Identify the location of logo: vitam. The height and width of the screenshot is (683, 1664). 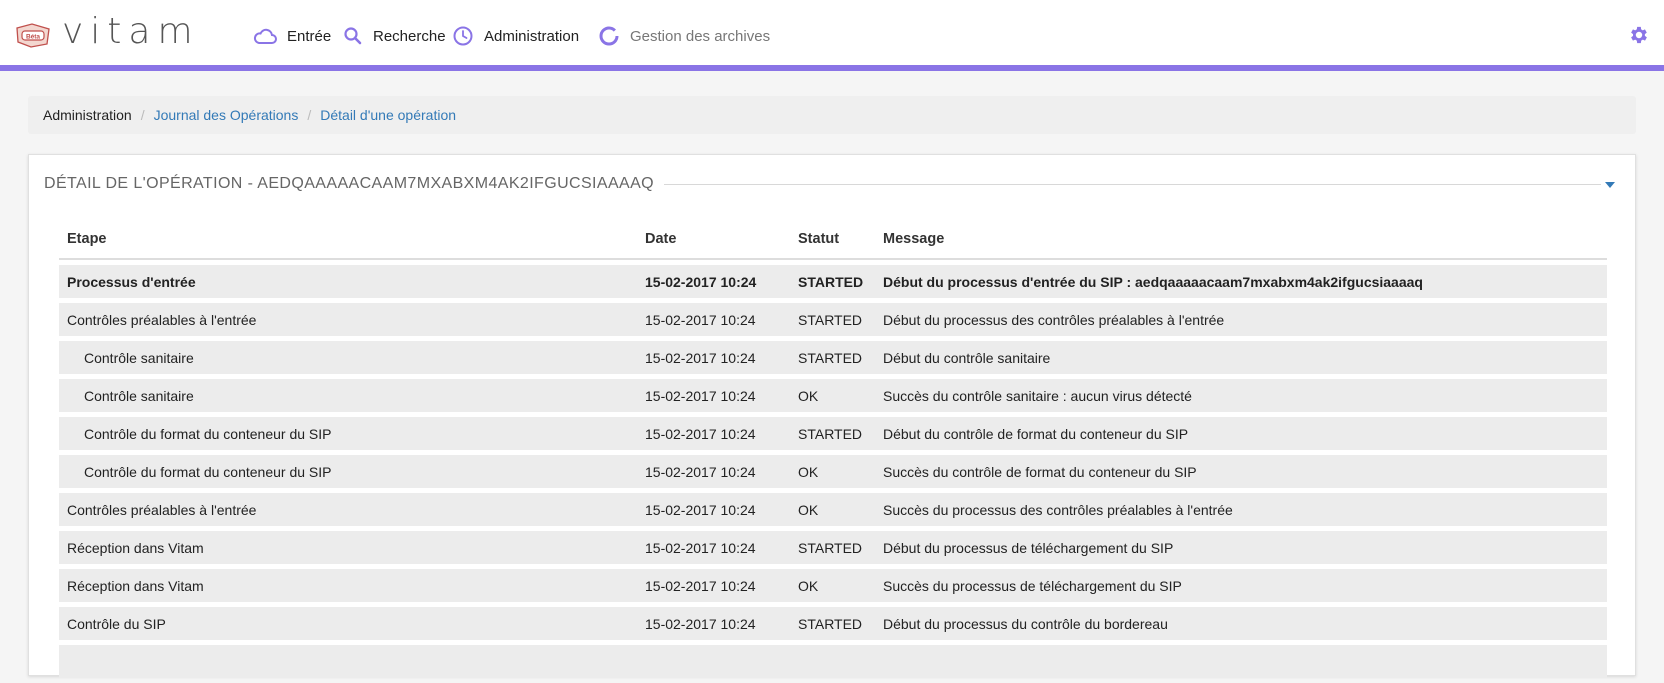
(131, 31).